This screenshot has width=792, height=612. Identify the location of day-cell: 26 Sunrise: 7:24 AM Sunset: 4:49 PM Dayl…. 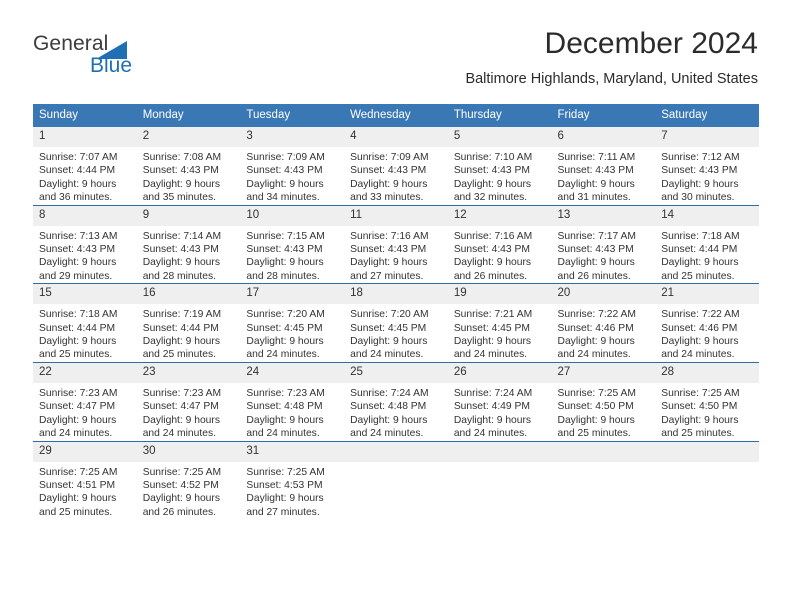
(499, 401).